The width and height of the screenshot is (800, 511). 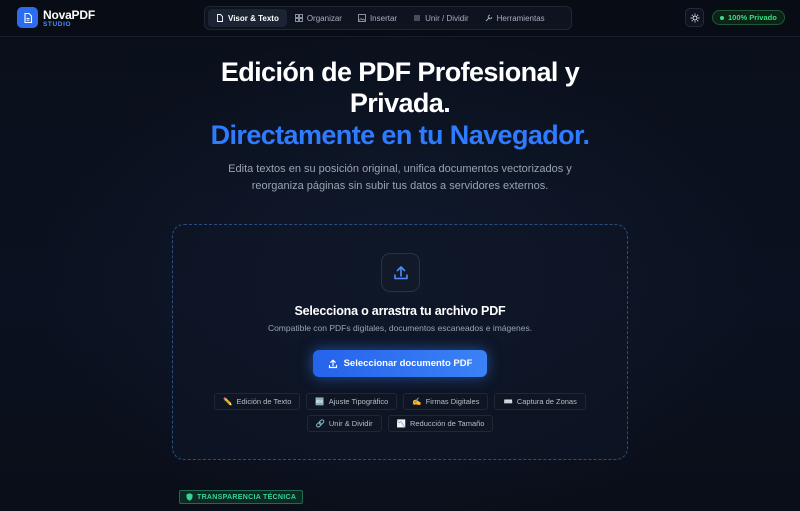 What do you see at coordinates (383, 18) in the screenshot?
I see `tab-label: Insertar` at bounding box center [383, 18].